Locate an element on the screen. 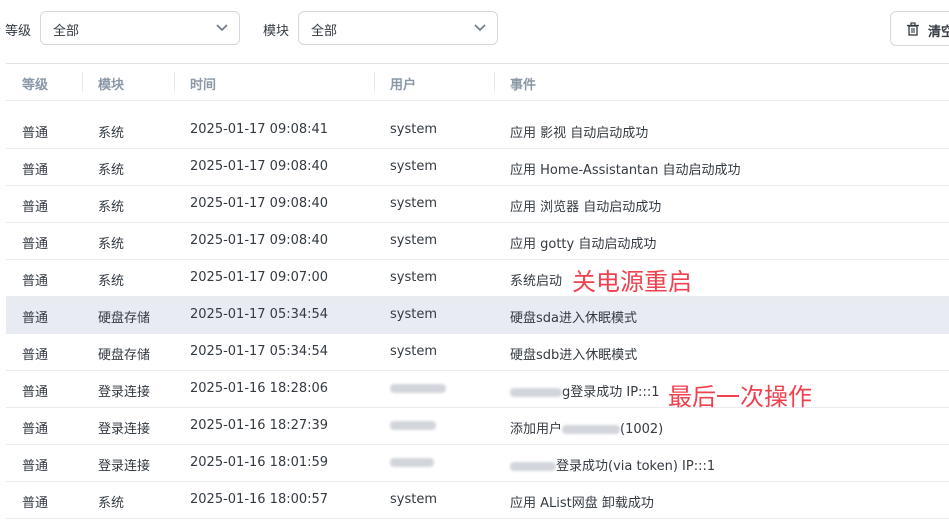  cell-event: 硬盘sdb进入休眠模式 is located at coordinates (574, 355).